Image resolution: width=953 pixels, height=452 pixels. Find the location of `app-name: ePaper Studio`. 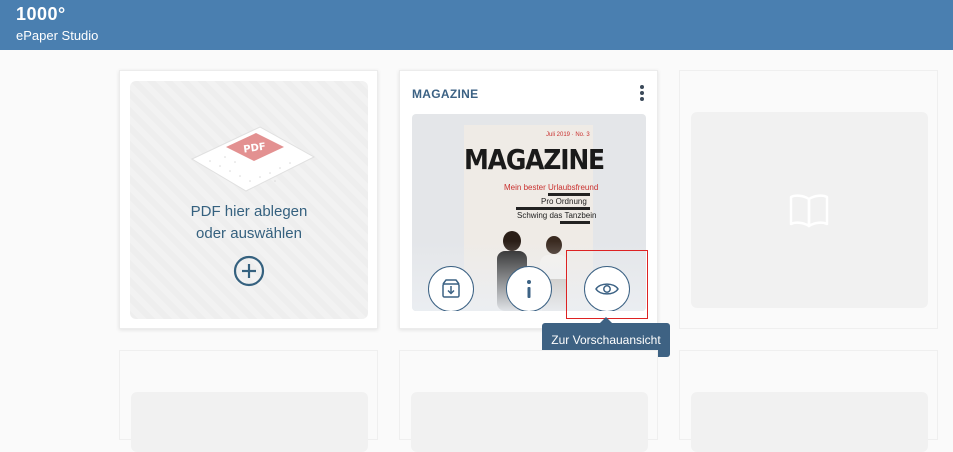

app-name: ePaper Studio is located at coordinates (57, 35).